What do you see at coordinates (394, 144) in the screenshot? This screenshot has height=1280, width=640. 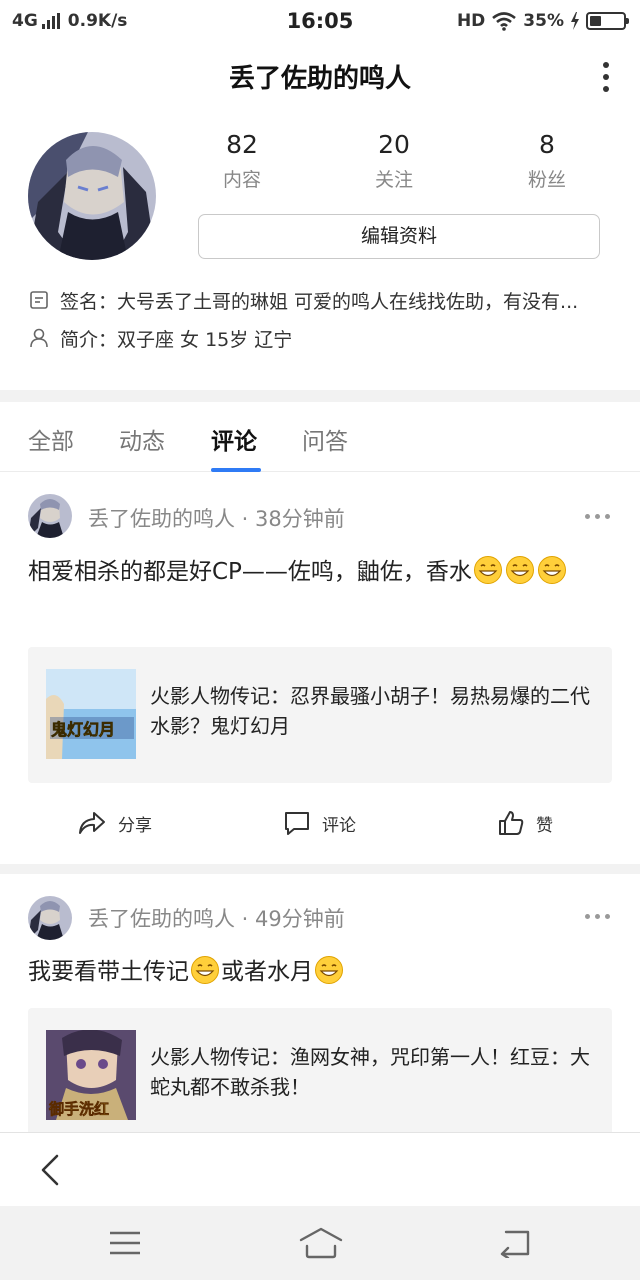 I see `stat-value: 20` at bounding box center [394, 144].